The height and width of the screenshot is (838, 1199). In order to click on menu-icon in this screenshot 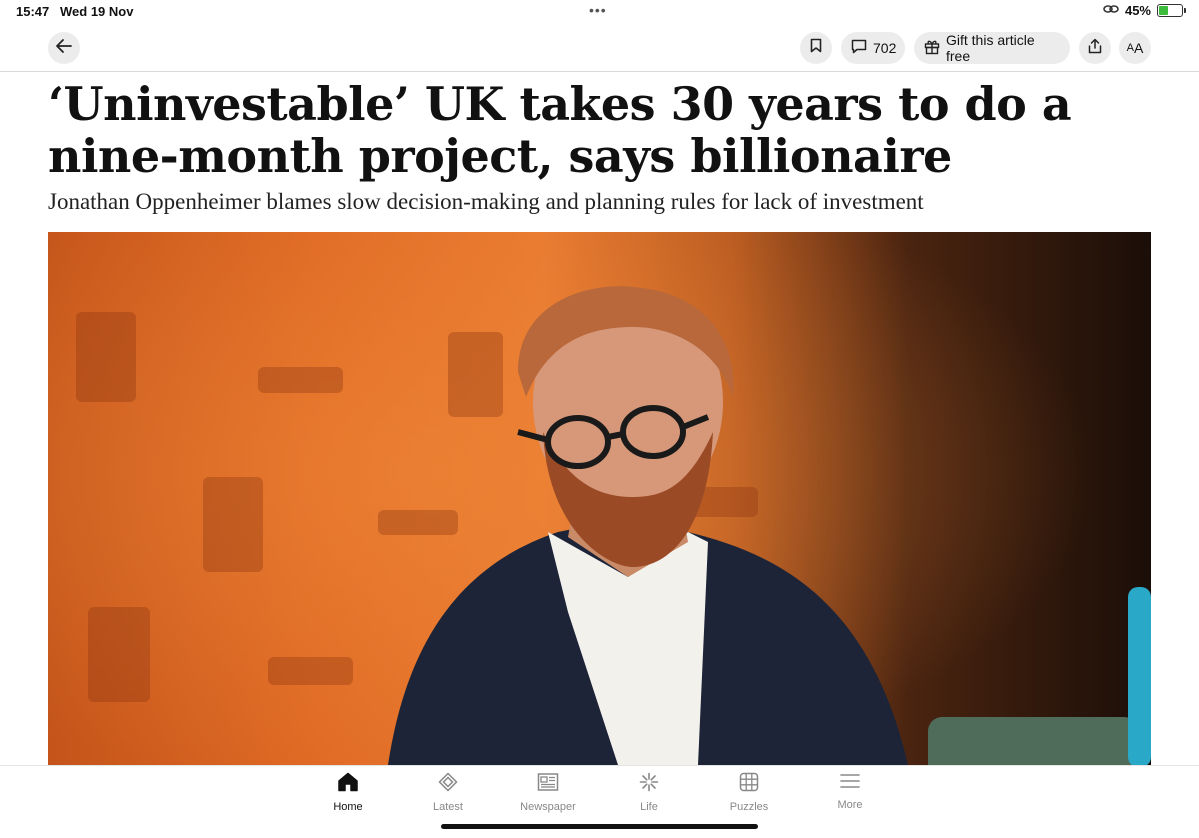, I will do `click(850, 782)`.